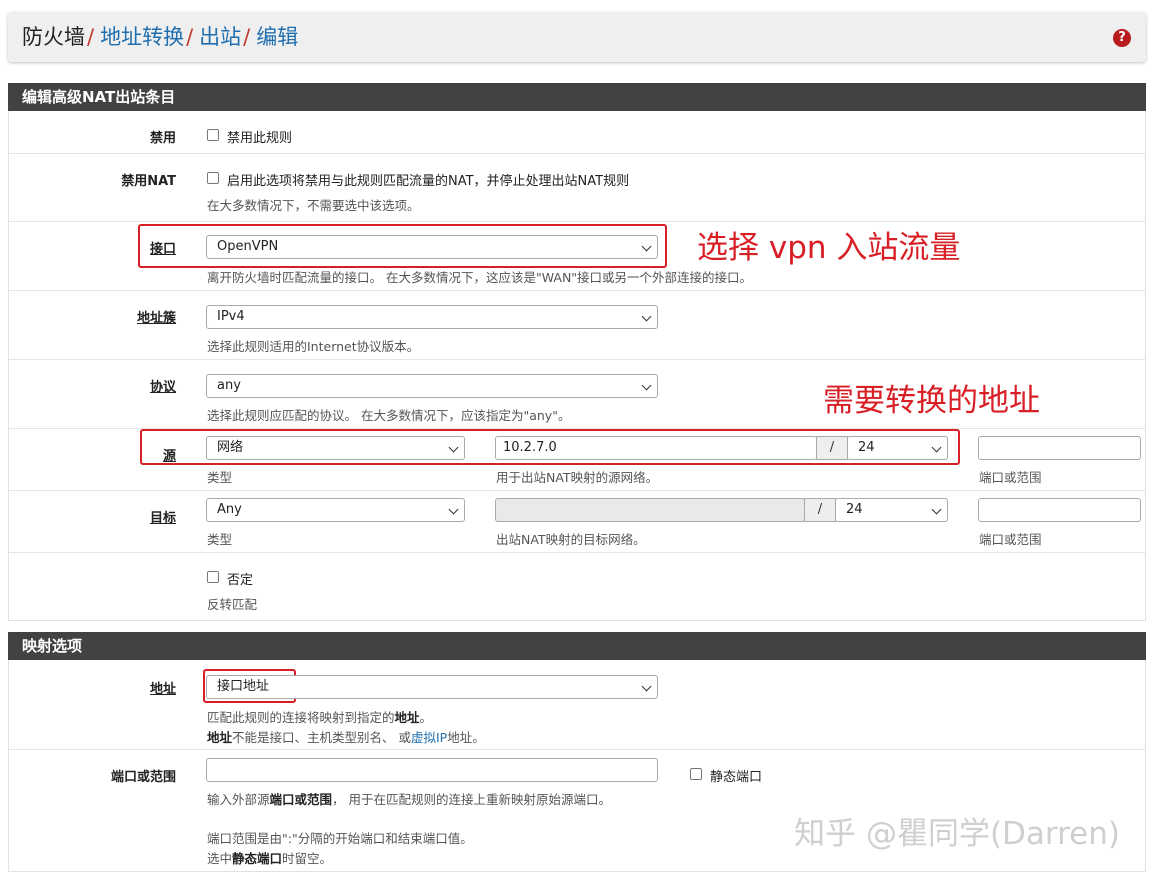 The height and width of the screenshot is (877, 1150). What do you see at coordinates (240, 578) in the screenshot?
I see `invert-checkbox-label: 否定` at bounding box center [240, 578].